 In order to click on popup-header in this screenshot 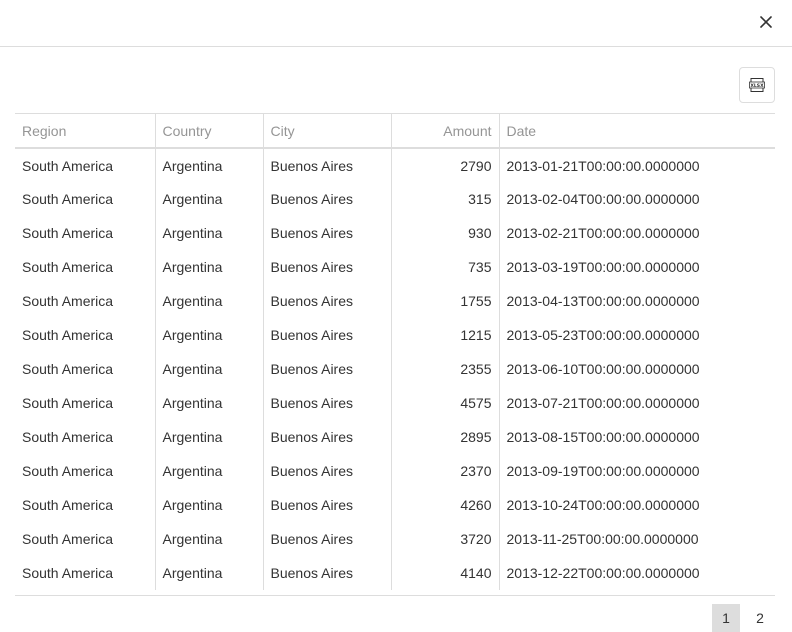, I will do `click(396, 23)`.